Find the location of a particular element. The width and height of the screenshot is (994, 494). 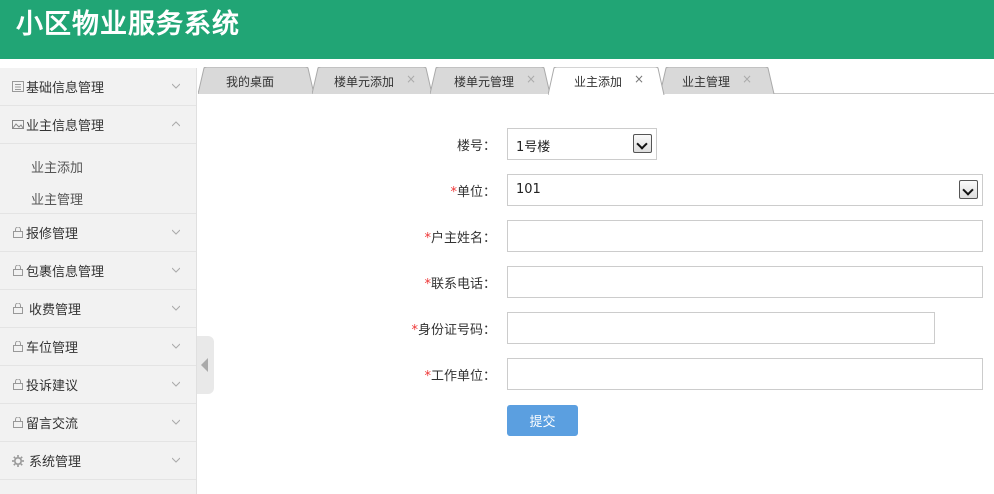

gear-icon is located at coordinates (18, 461).